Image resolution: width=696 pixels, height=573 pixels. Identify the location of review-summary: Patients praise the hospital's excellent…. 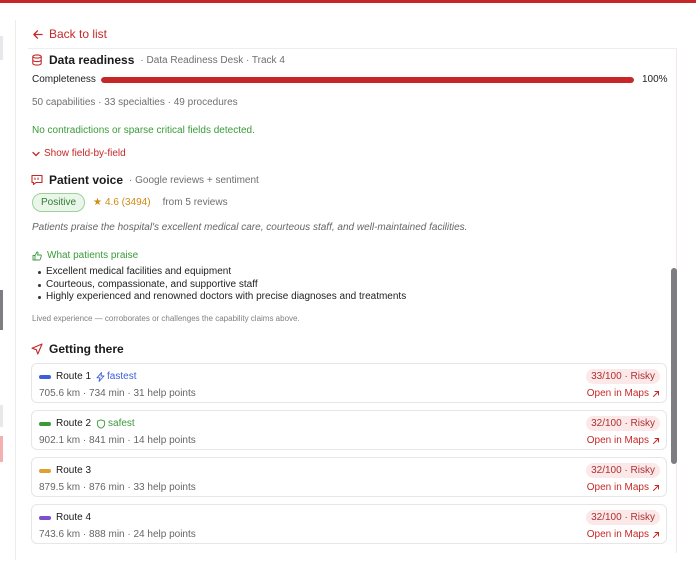
(250, 227).